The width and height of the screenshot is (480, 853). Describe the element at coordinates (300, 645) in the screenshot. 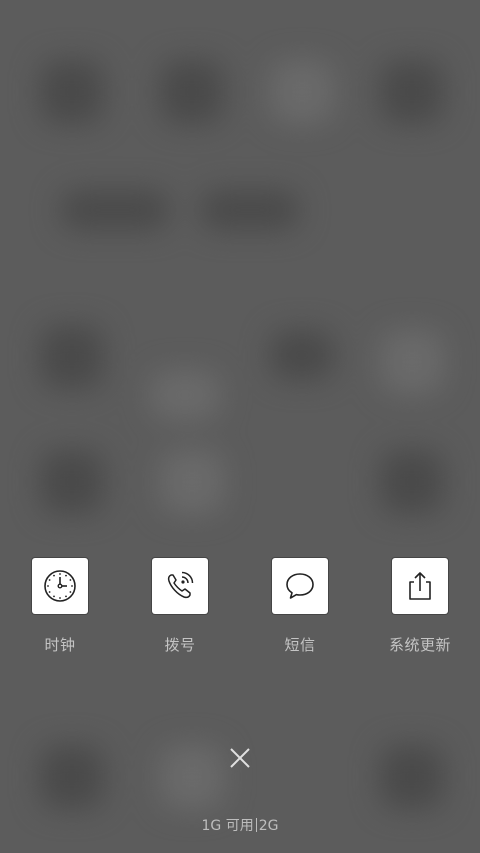

I see `app-label: 短信` at that location.